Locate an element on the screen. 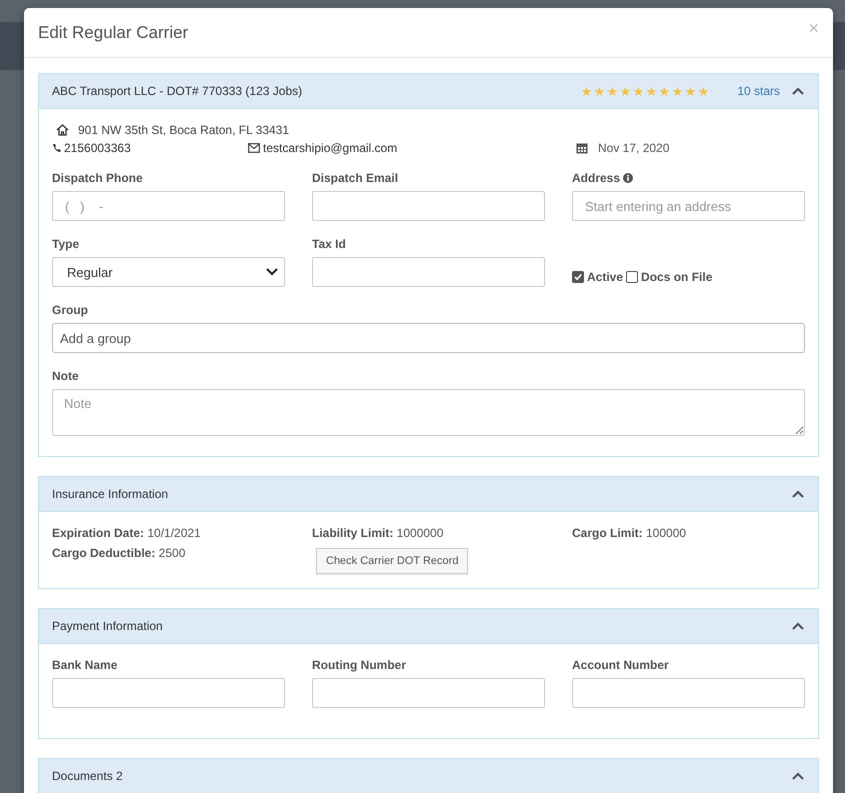  note-field: Note is located at coordinates (428, 412).